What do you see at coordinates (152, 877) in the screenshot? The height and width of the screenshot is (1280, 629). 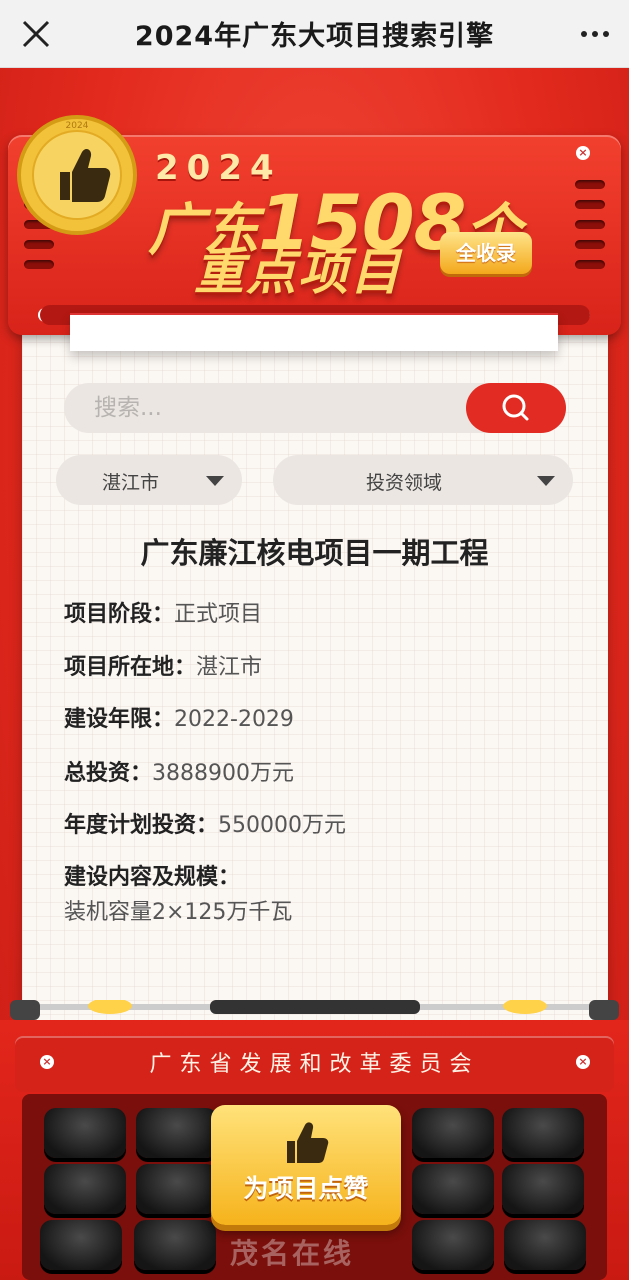 I see `project-scale-label: 建设内容及规模：` at bounding box center [152, 877].